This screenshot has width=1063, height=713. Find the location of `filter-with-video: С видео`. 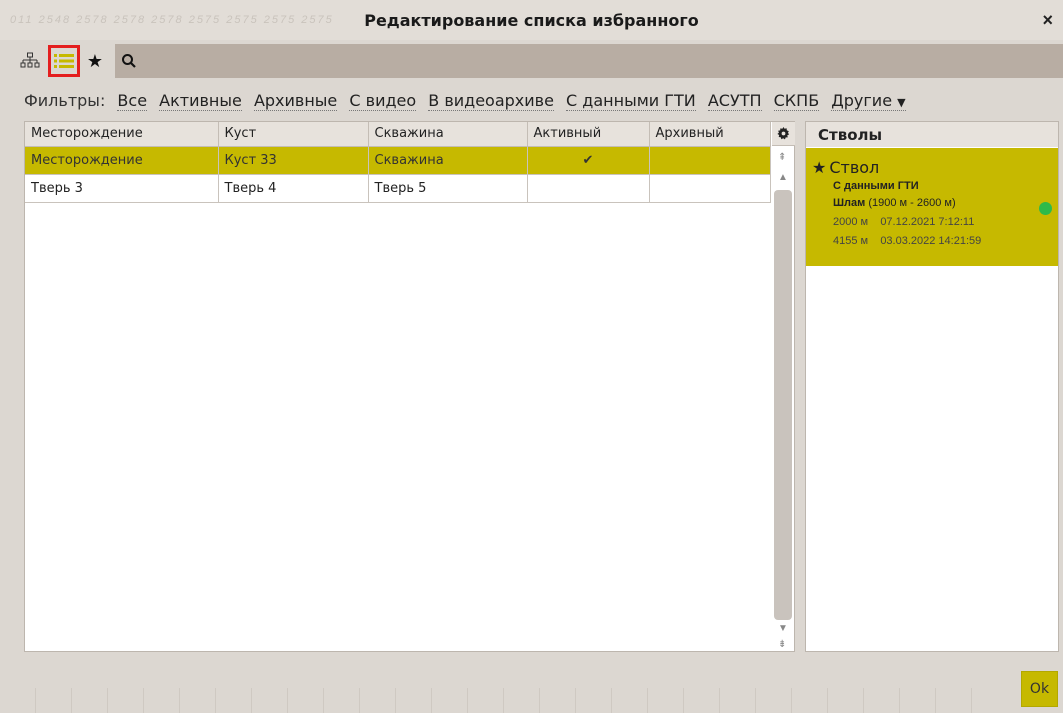

filter-with-video: С видео is located at coordinates (383, 101).